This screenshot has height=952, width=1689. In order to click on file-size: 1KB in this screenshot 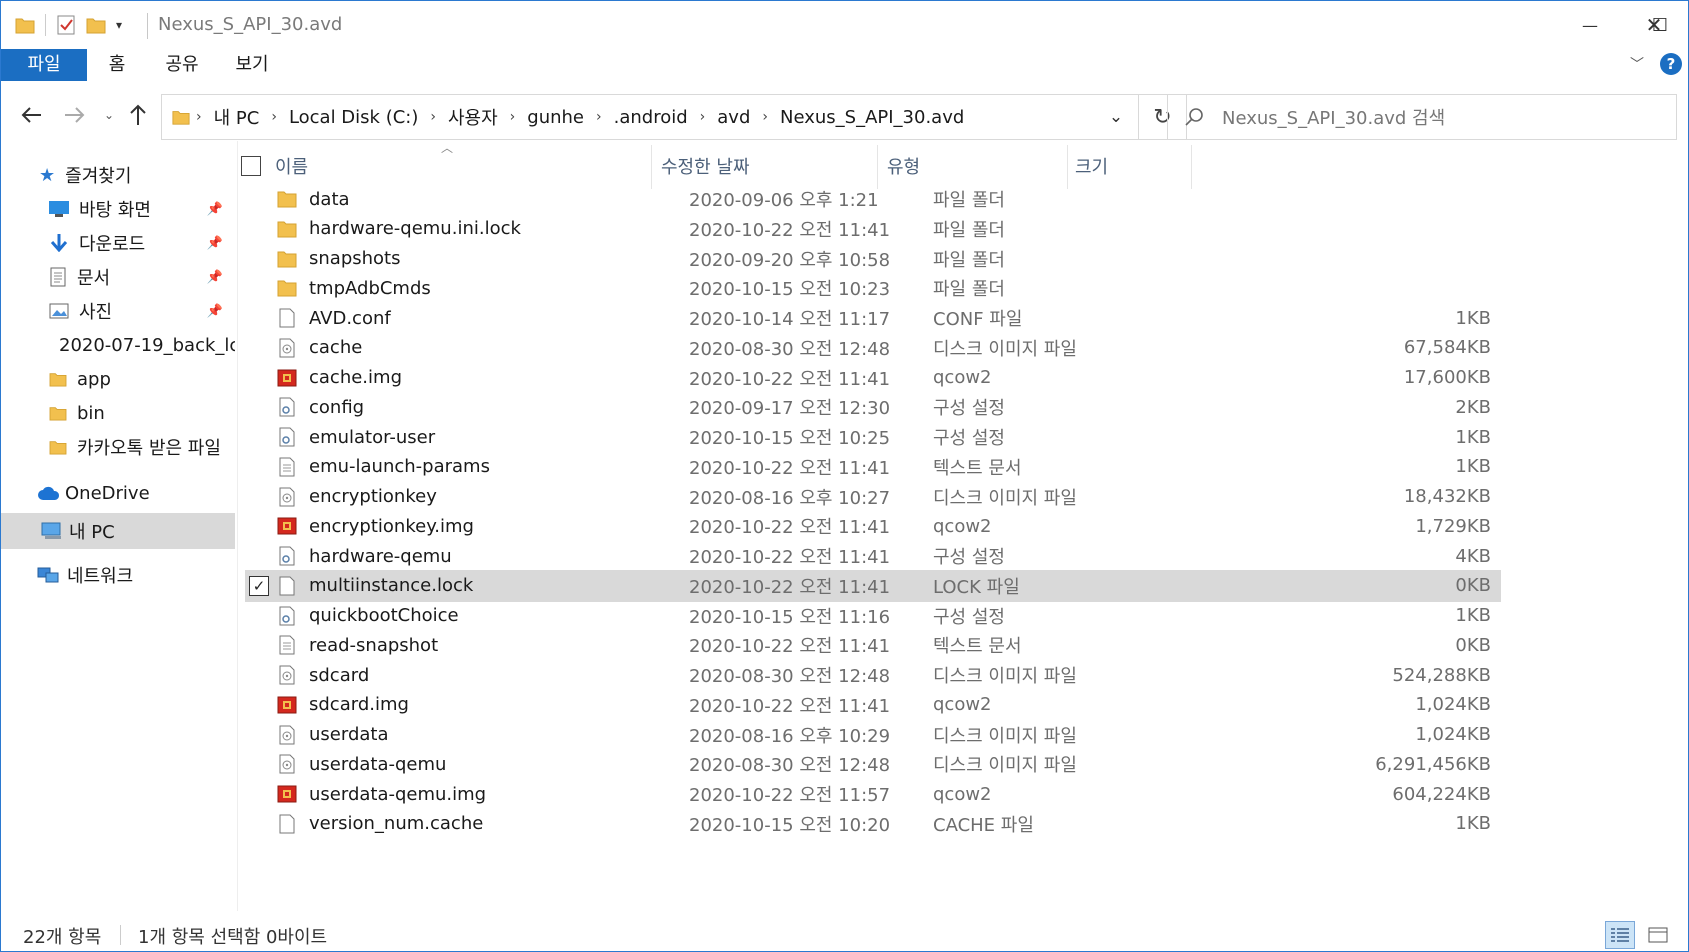, I will do `click(1473, 318)`.